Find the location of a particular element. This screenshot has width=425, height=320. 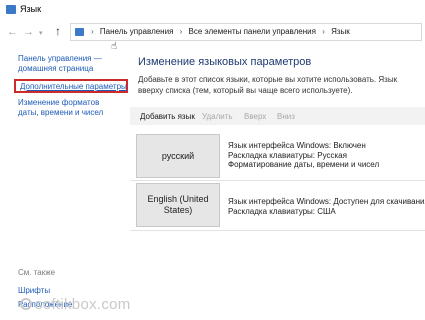

window-title: Язык is located at coordinates (31, 9).